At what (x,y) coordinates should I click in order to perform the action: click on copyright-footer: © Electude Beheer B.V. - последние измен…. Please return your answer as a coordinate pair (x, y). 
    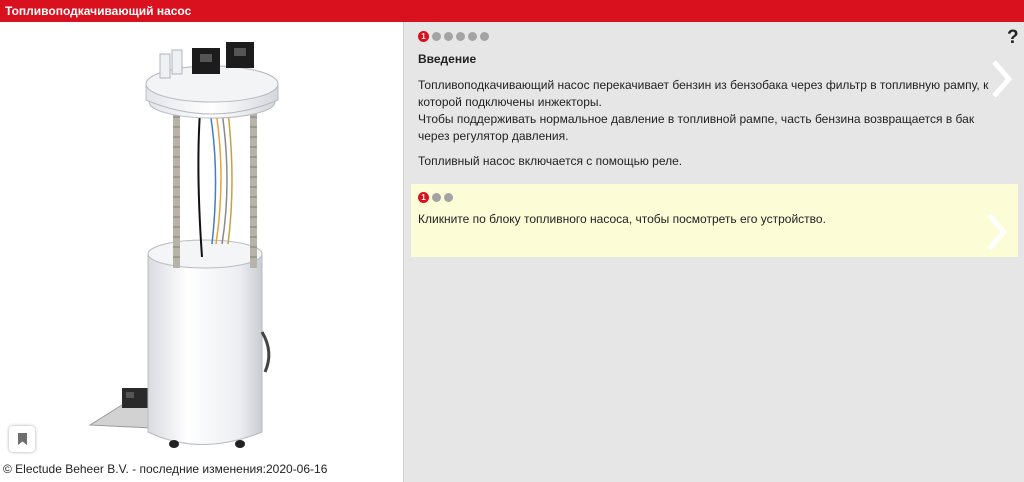
    Looking at the image, I should click on (165, 469).